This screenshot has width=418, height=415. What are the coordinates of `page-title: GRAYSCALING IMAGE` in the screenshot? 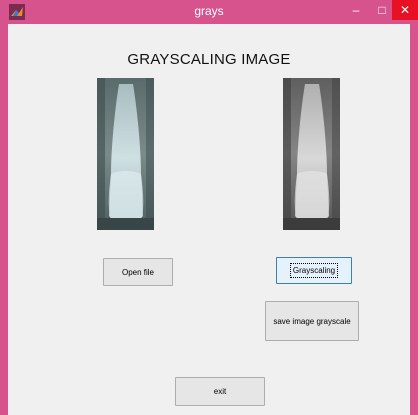 It's located at (209, 59).